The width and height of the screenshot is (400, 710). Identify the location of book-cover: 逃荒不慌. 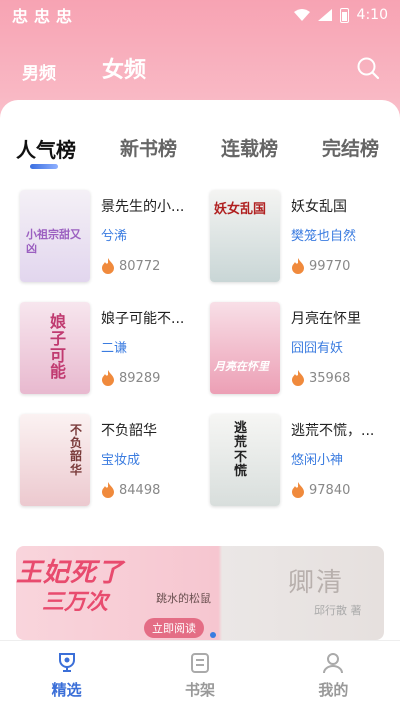
(245, 460).